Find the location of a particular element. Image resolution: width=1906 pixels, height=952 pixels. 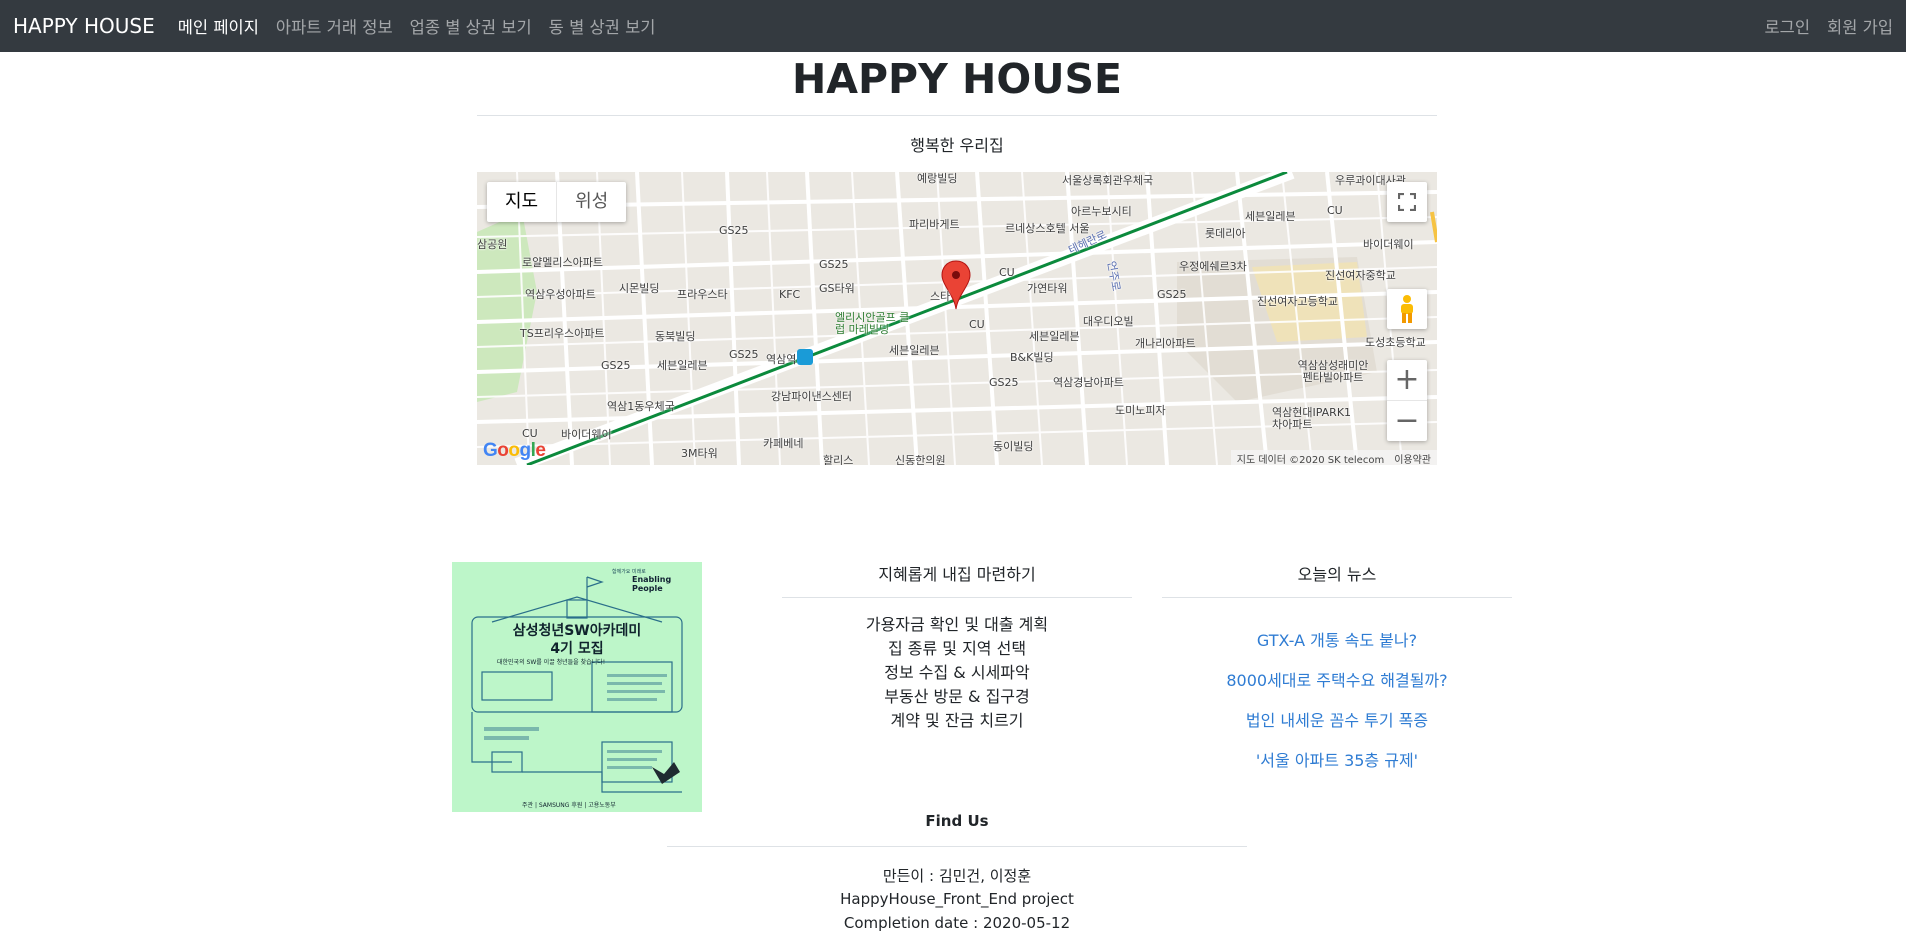

logo-letter: G is located at coordinates (490, 450).